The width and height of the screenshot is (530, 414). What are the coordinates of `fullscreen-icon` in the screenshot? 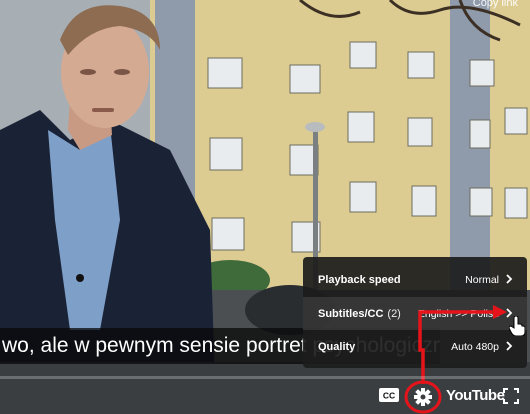 It's located at (511, 396).